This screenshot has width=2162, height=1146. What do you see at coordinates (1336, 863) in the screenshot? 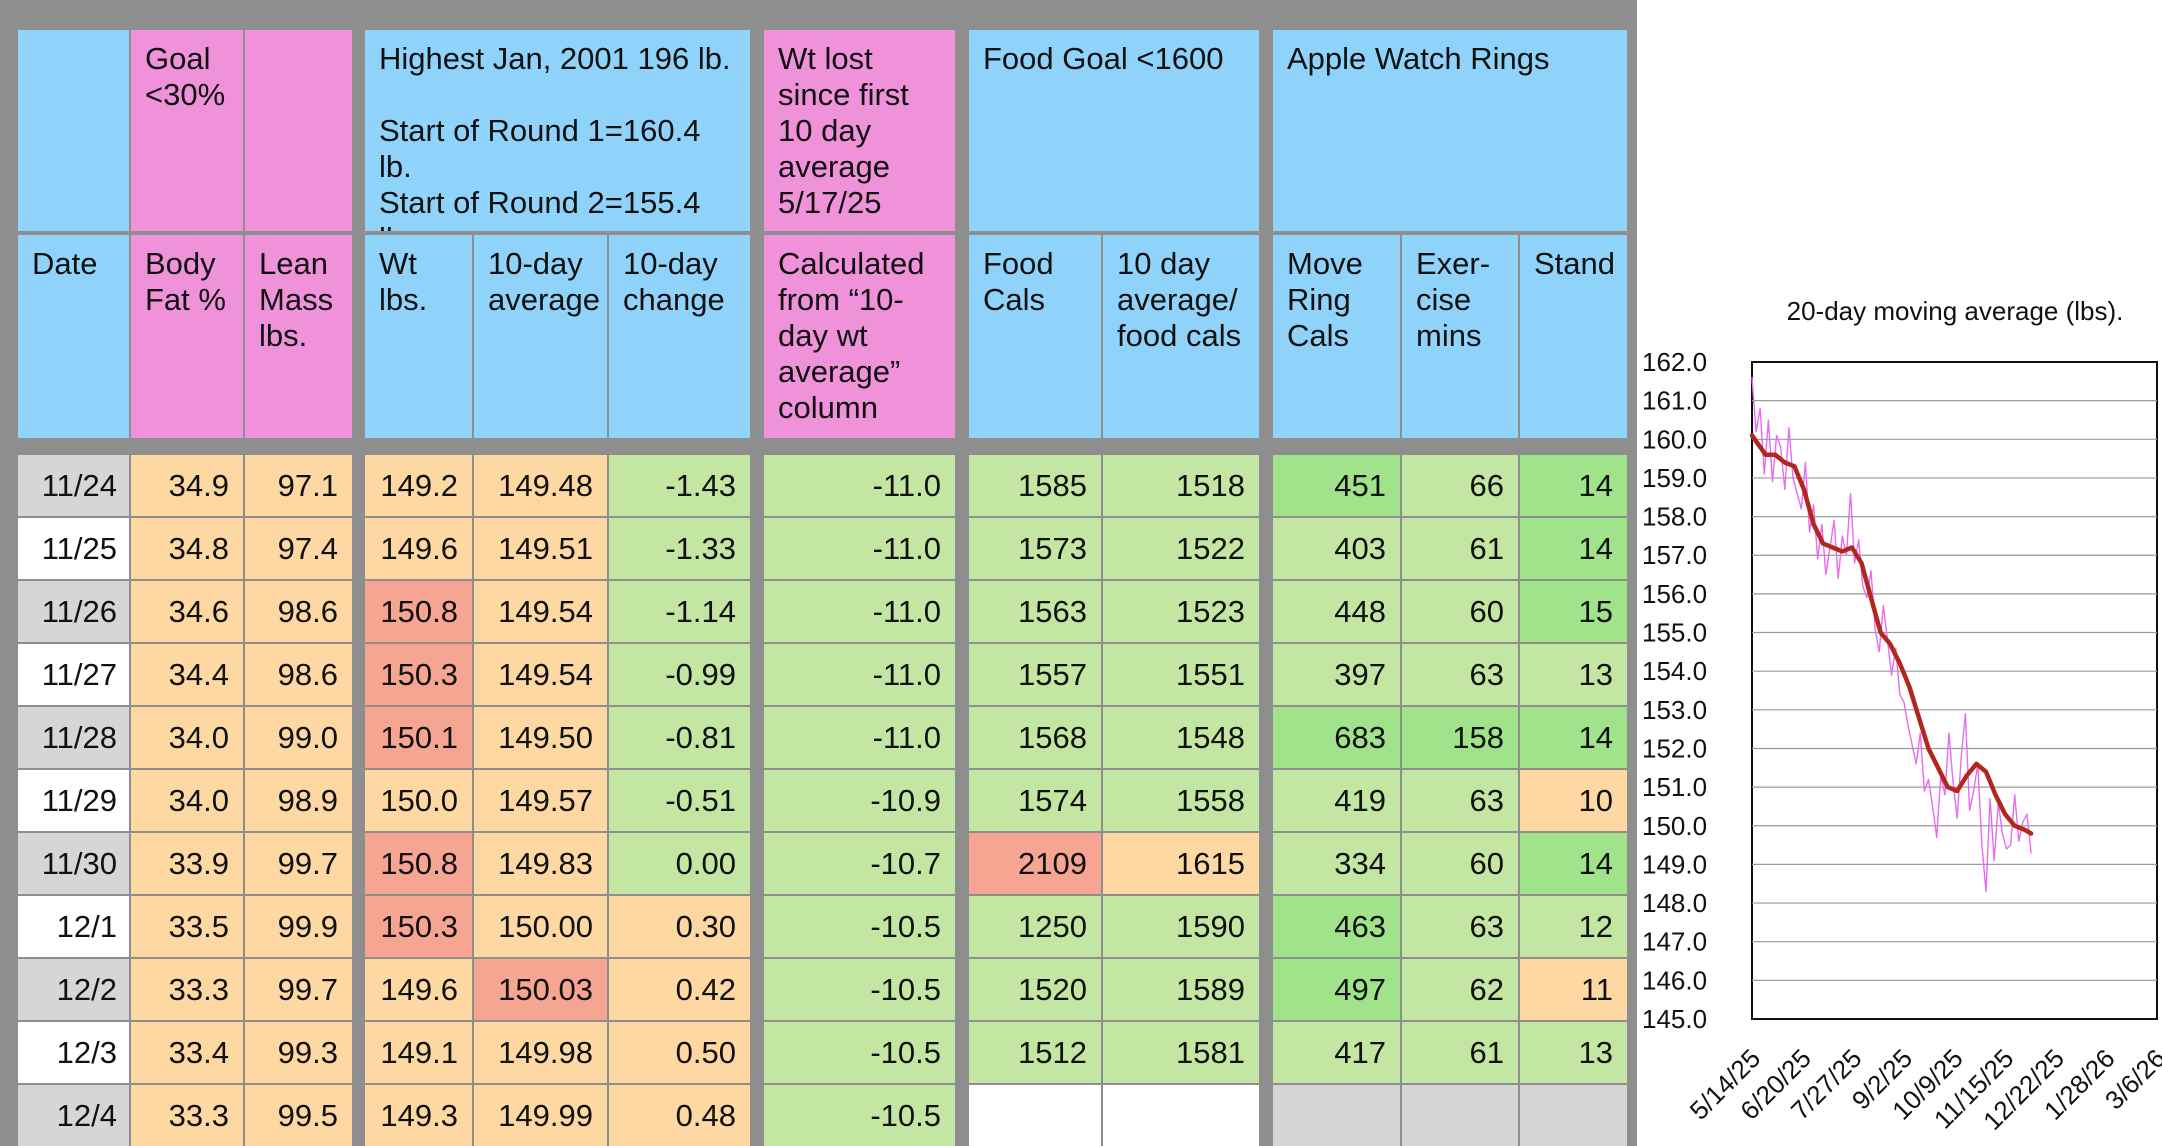
I see `cell-move: 334` at bounding box center [1336, 863].